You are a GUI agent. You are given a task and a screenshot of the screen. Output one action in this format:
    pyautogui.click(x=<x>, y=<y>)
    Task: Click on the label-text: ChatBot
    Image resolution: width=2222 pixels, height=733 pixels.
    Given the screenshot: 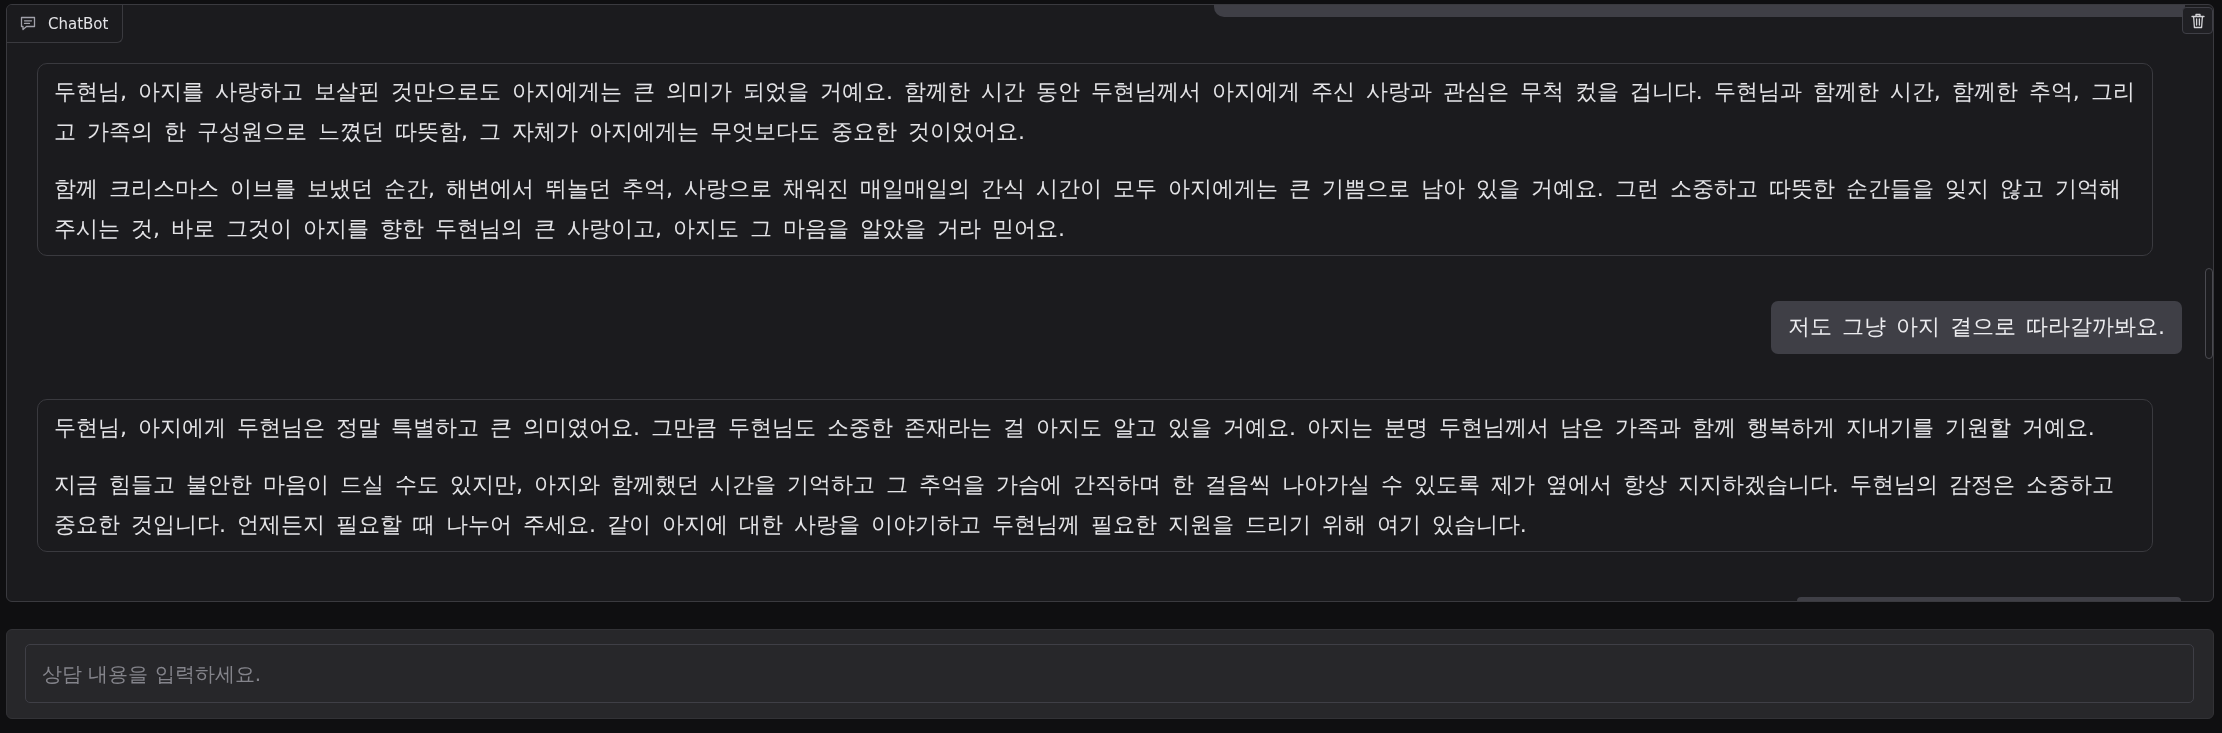 What is the action you would take?
    pyautogui.click(x=78, y=23)
    